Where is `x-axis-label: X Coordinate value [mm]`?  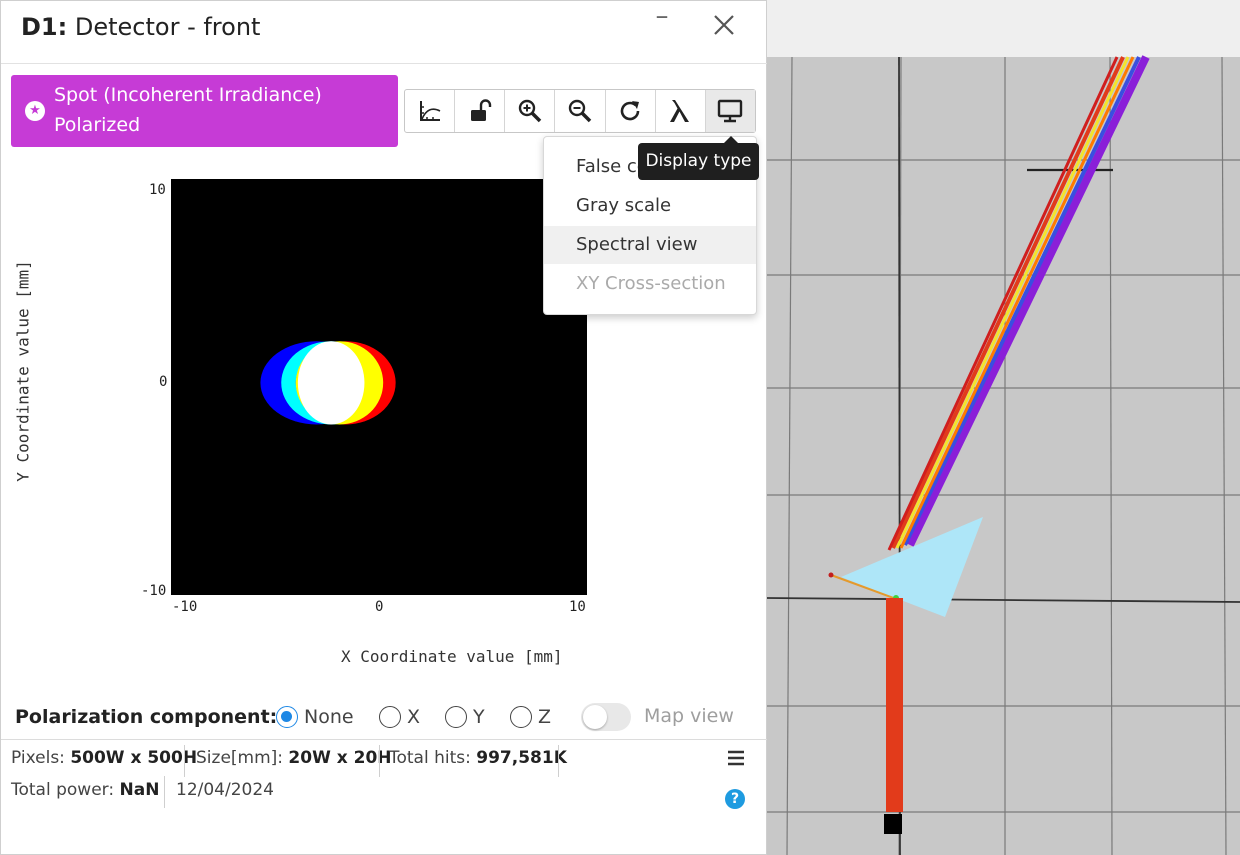 x-axis-label: X Coordinate value [mm] is located at coordinates (452, 656).